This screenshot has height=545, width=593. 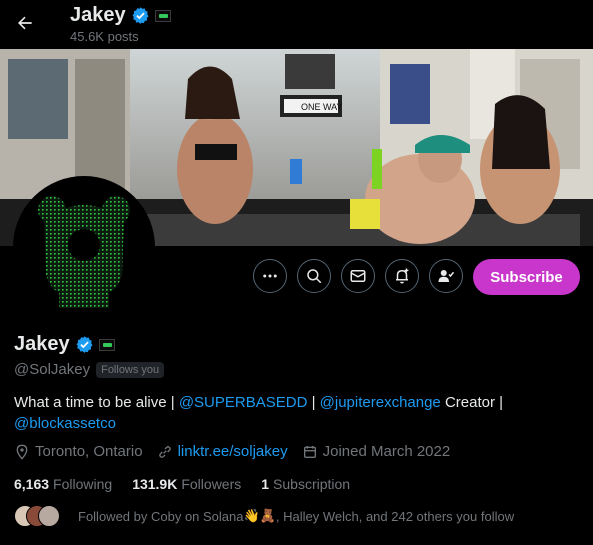 What do you see at coordinates (259, 515) in the screenshot?
I see `followed-by-emoji: 👋🧸` at bounding box center [259, 515].